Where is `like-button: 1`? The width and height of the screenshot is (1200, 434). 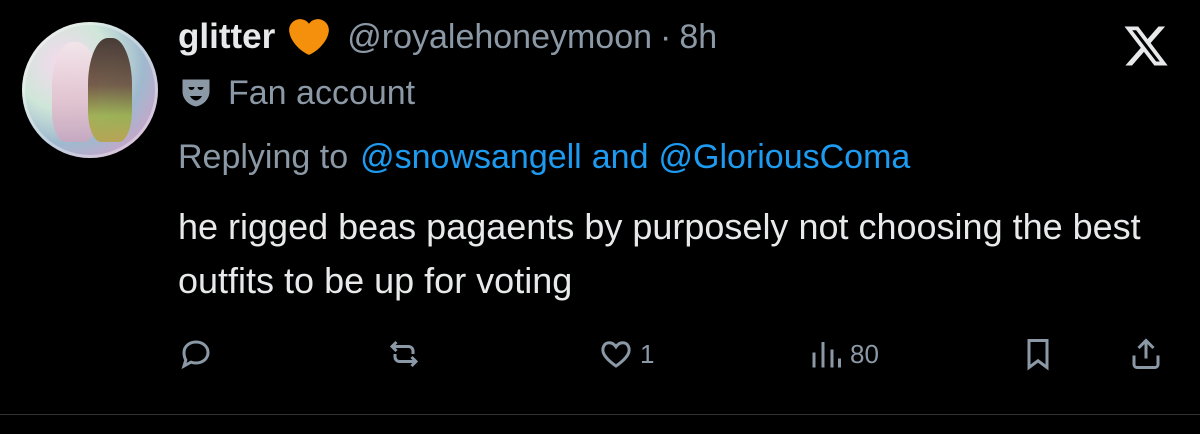
like-button: 1 is located at coordinates (626, 354).